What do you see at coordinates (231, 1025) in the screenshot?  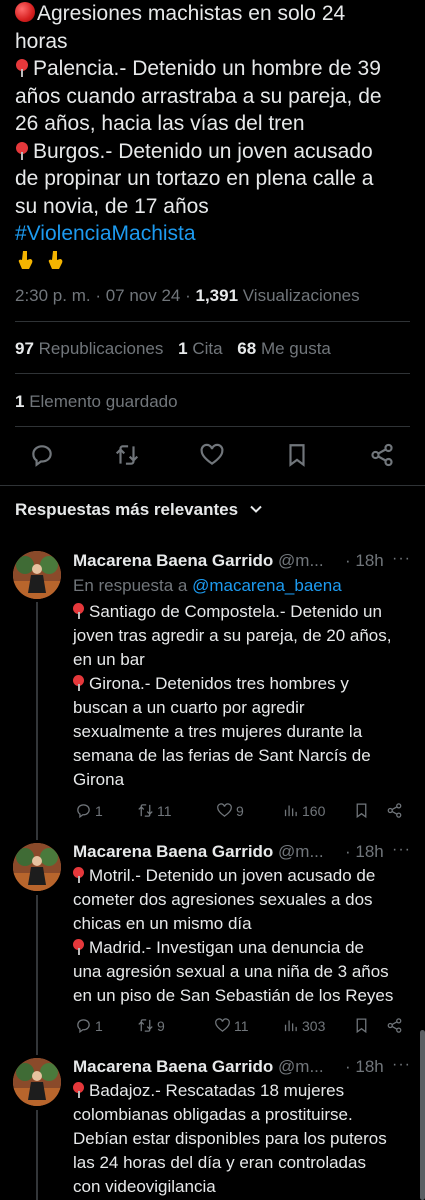 I see `like-button: 11` at bounding box center [231, 1025].